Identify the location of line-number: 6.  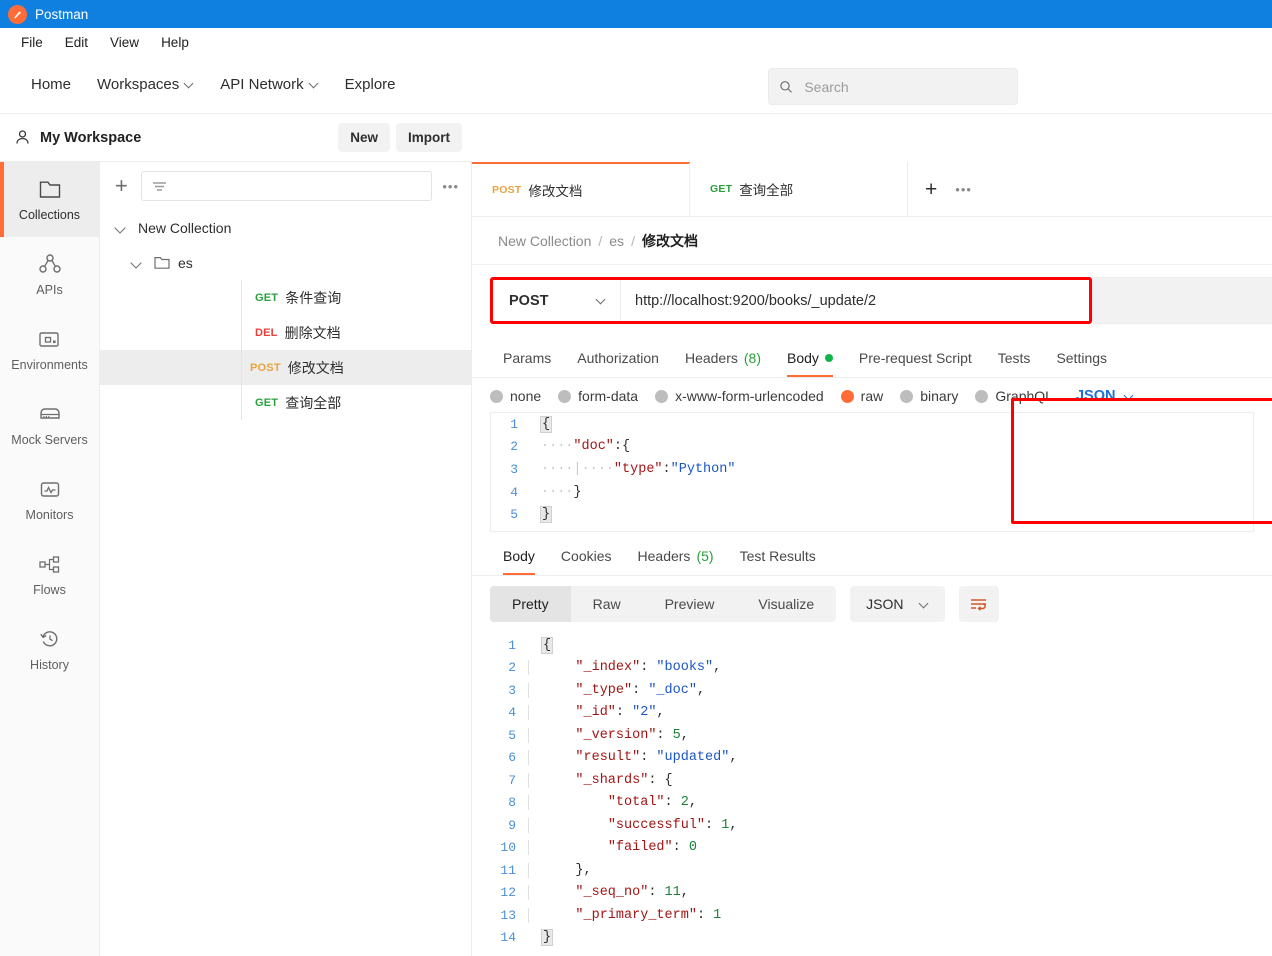
(512, 758).